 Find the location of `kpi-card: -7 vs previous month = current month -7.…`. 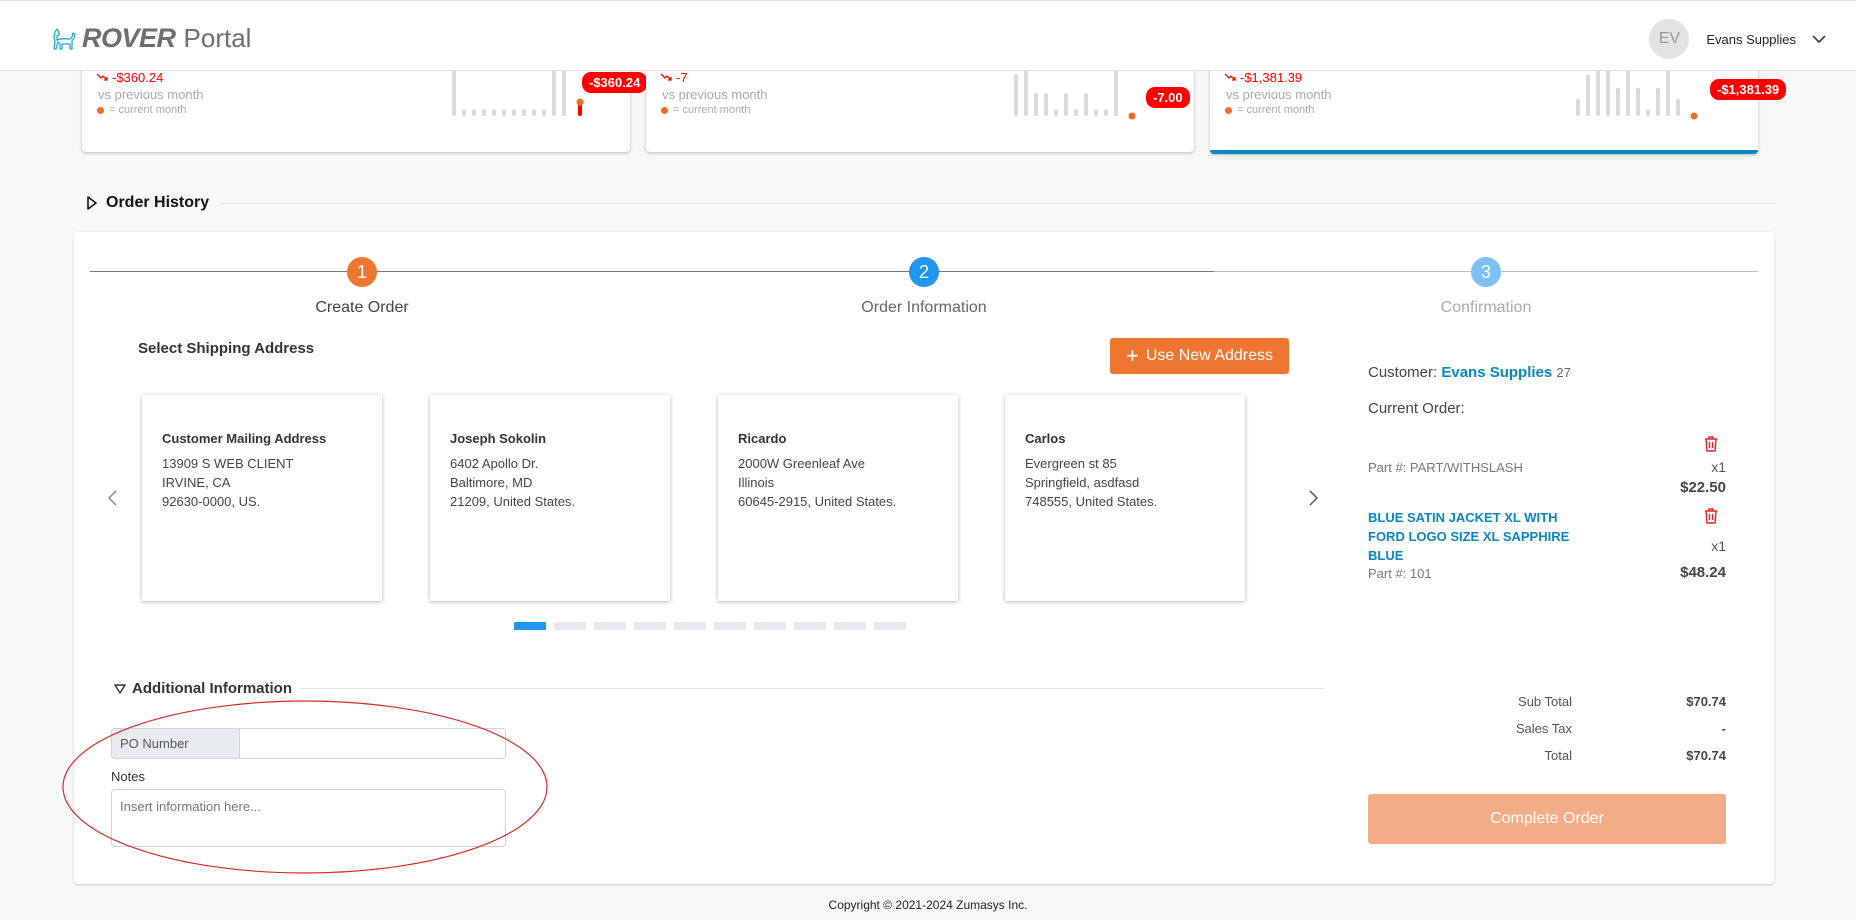

kpi-card: -7 vs previous month = current month -7.… is located at coordinates (920, 106).